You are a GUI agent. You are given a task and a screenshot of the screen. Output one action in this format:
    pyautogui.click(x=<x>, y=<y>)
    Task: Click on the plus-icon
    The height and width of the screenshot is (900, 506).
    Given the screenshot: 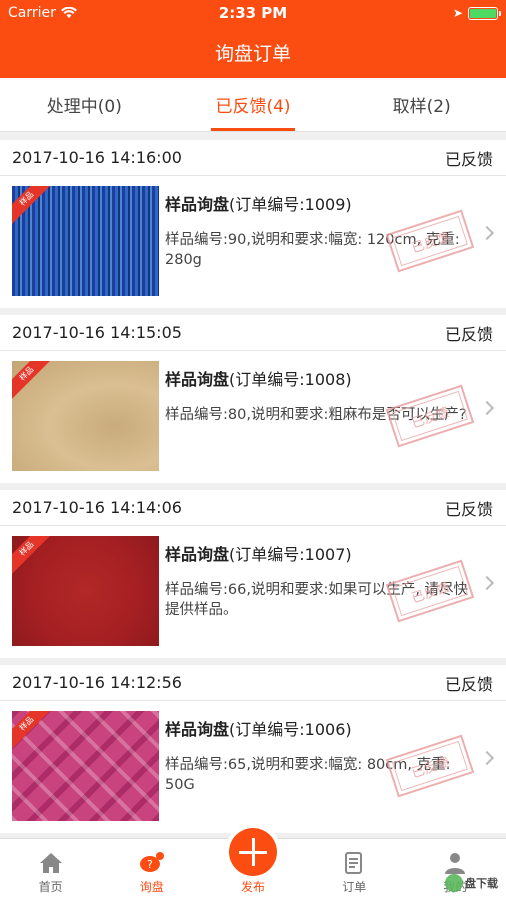 What is the action you would take?
    pyautogui.click(x=253, y=852)
    